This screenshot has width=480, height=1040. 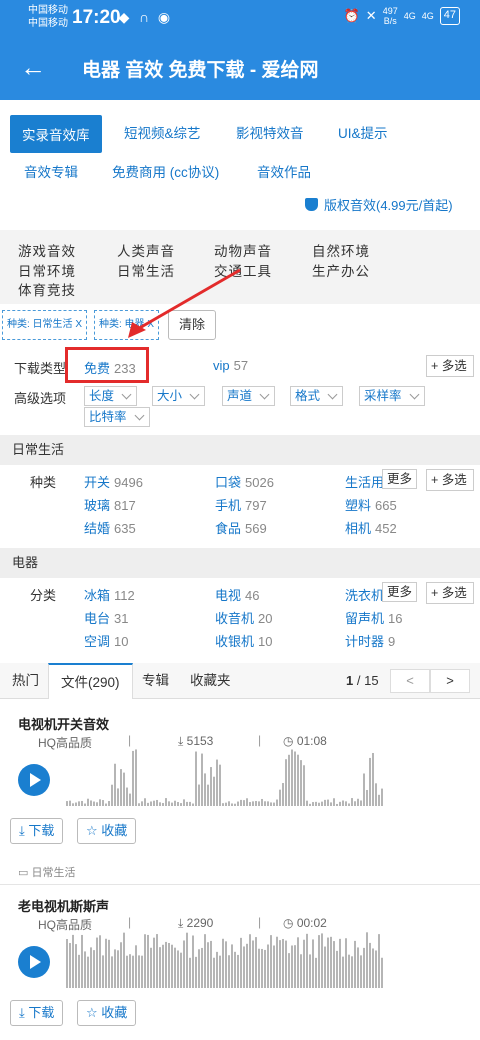 What do you see at coordinates (63, 905) in the screenshot?
I see `track-title: 老电视机斯斯声` at bounding box center [63, 905].